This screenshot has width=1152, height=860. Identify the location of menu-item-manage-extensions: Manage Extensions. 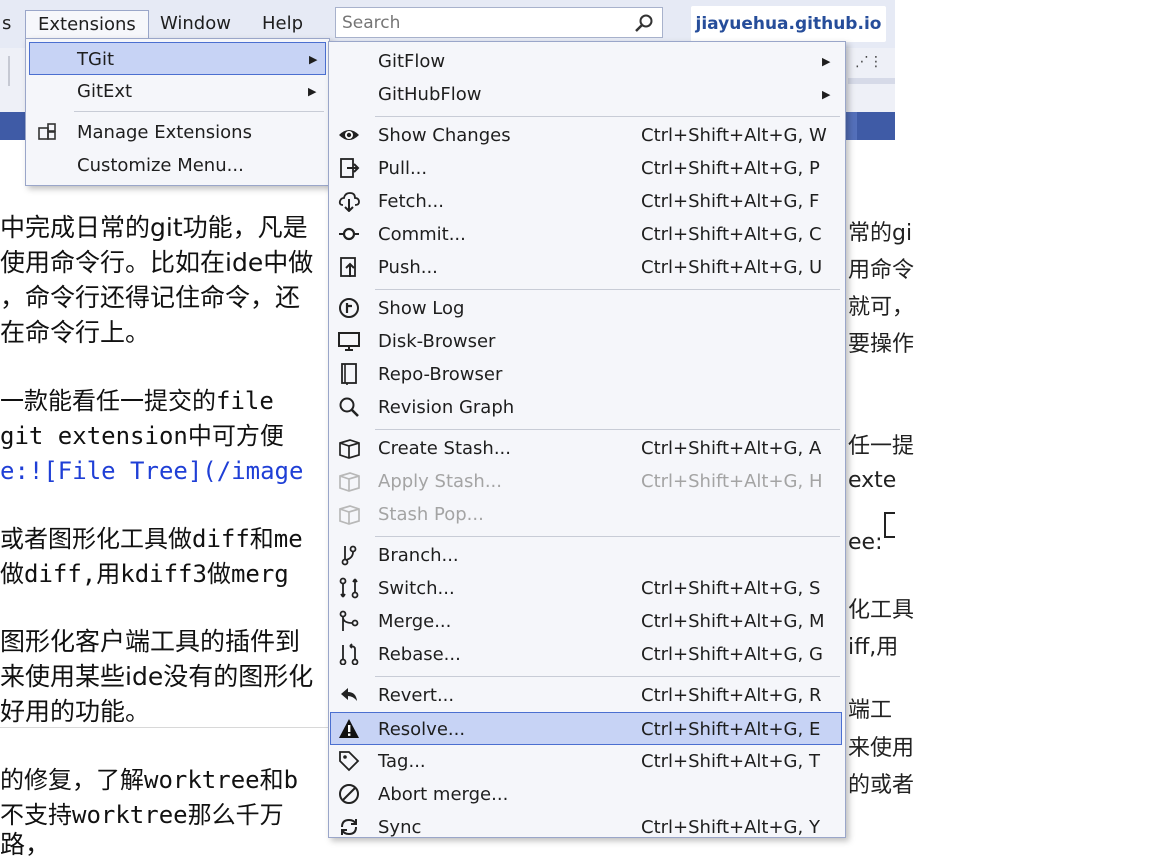
(177, 132).